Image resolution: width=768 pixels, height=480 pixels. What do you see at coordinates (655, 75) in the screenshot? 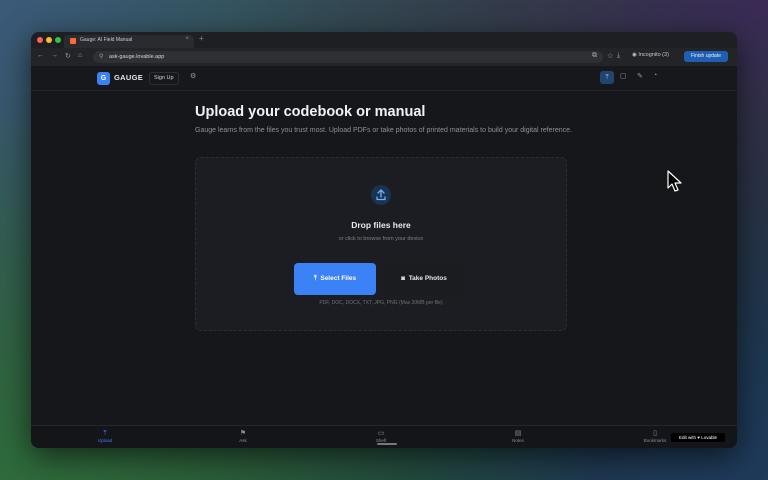
I see `profile-icon: ◔` at bounding box center [655, 75].